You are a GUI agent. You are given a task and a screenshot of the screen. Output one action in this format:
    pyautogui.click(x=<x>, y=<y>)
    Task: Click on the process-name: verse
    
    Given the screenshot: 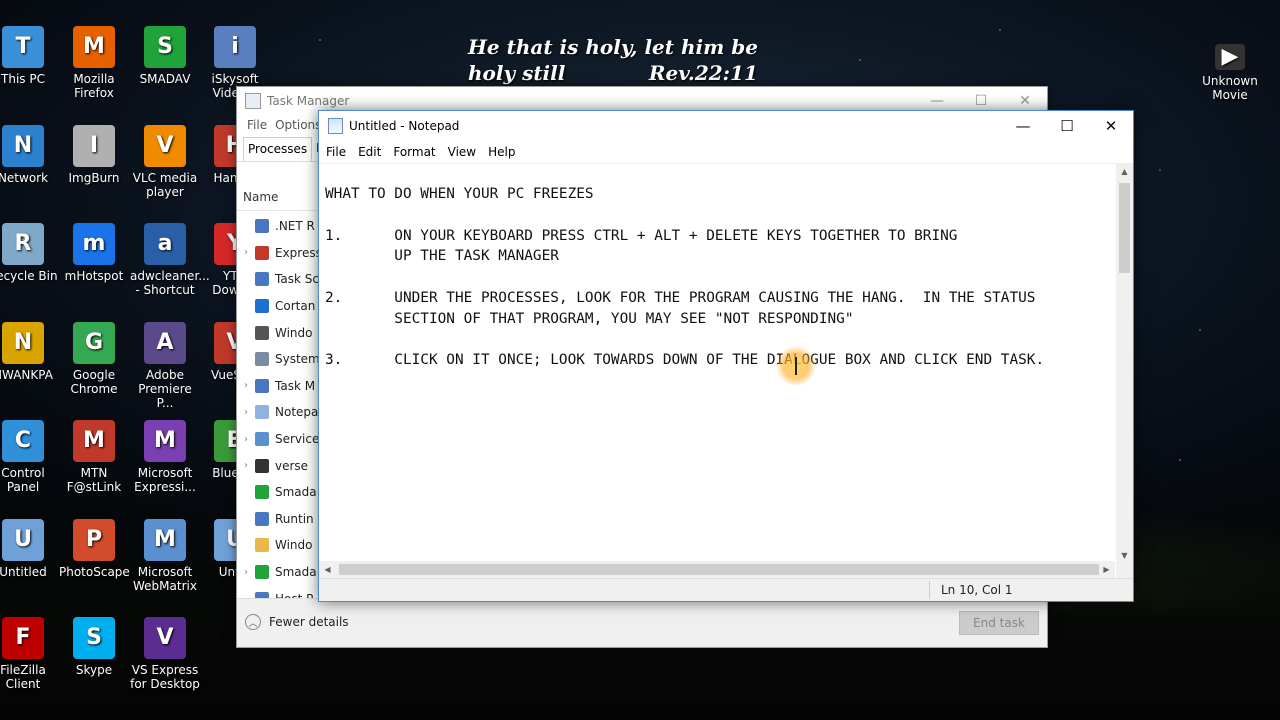 What is the action you would take?
    pyautogui.click(x=292, y=465)
    